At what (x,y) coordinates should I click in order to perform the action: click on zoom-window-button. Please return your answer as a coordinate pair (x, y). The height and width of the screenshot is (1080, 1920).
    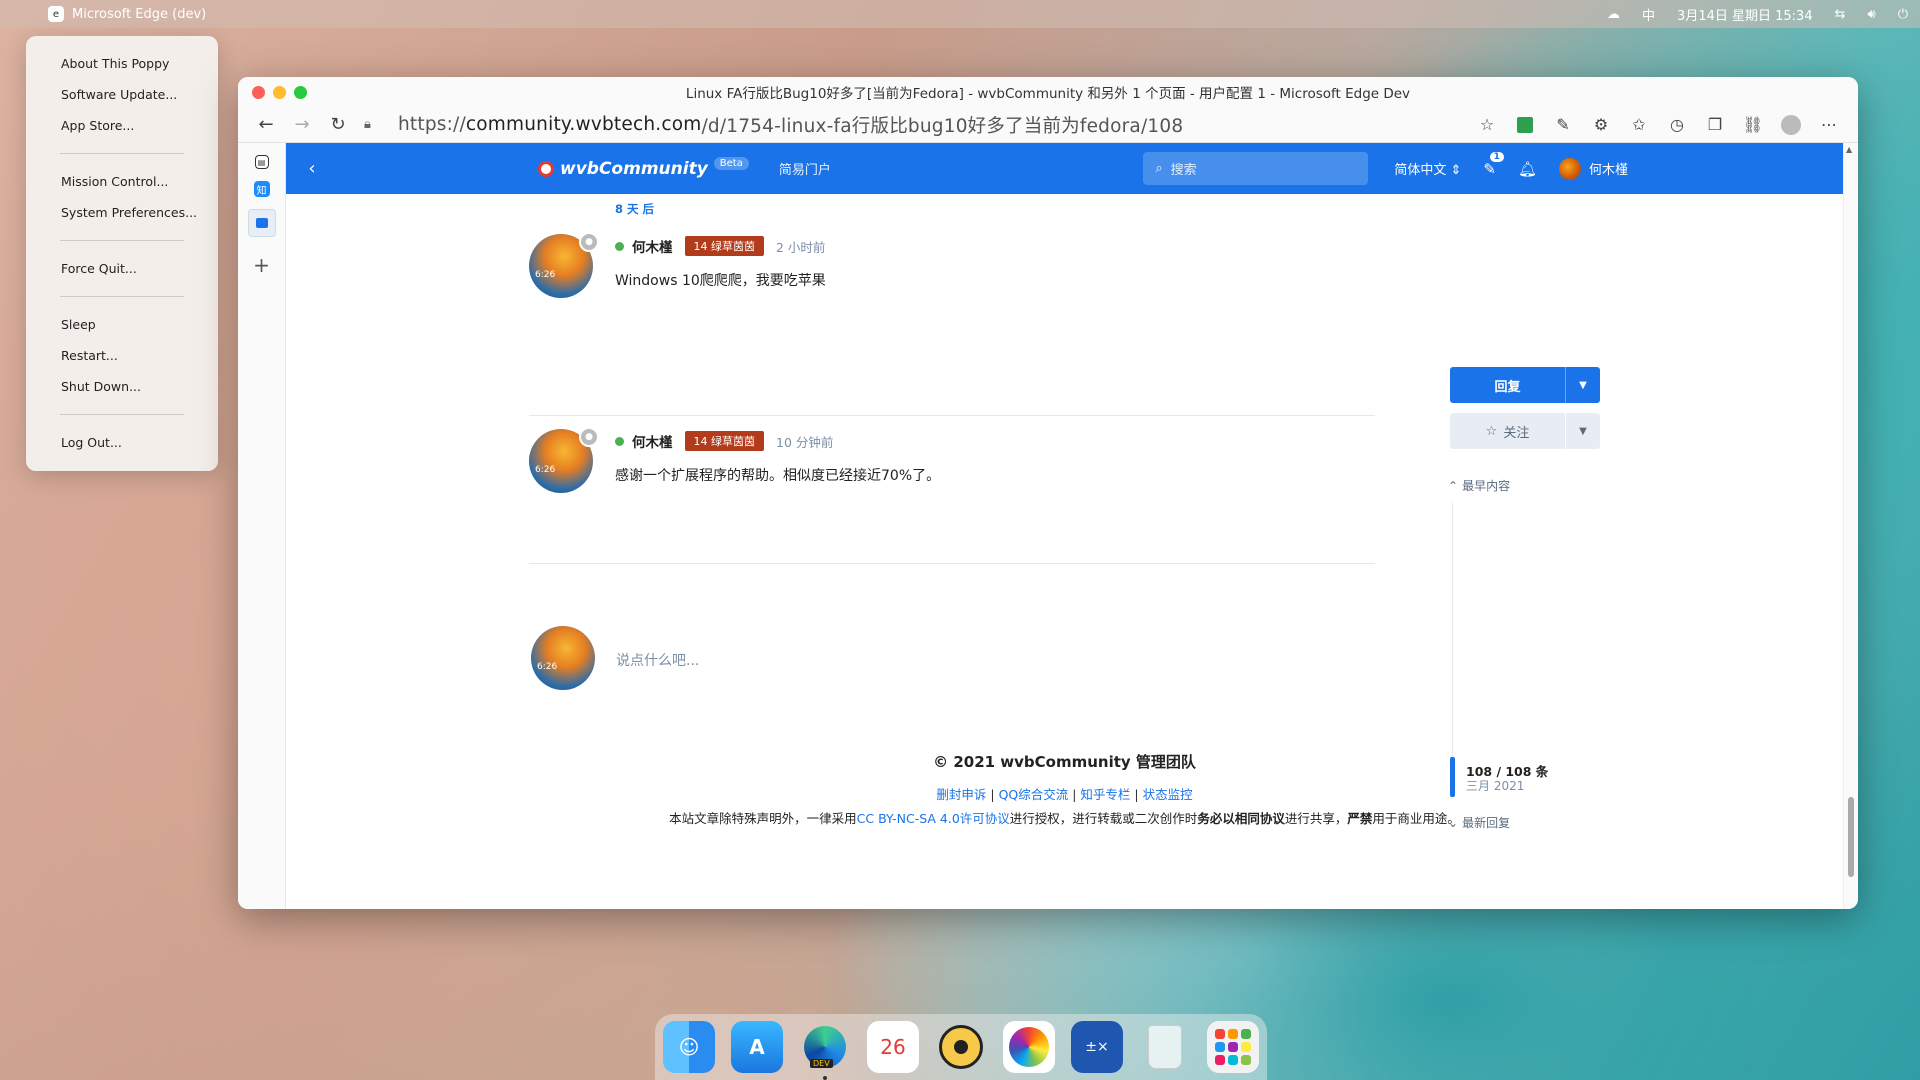
    Looking at the image, I should click on (300, 92).